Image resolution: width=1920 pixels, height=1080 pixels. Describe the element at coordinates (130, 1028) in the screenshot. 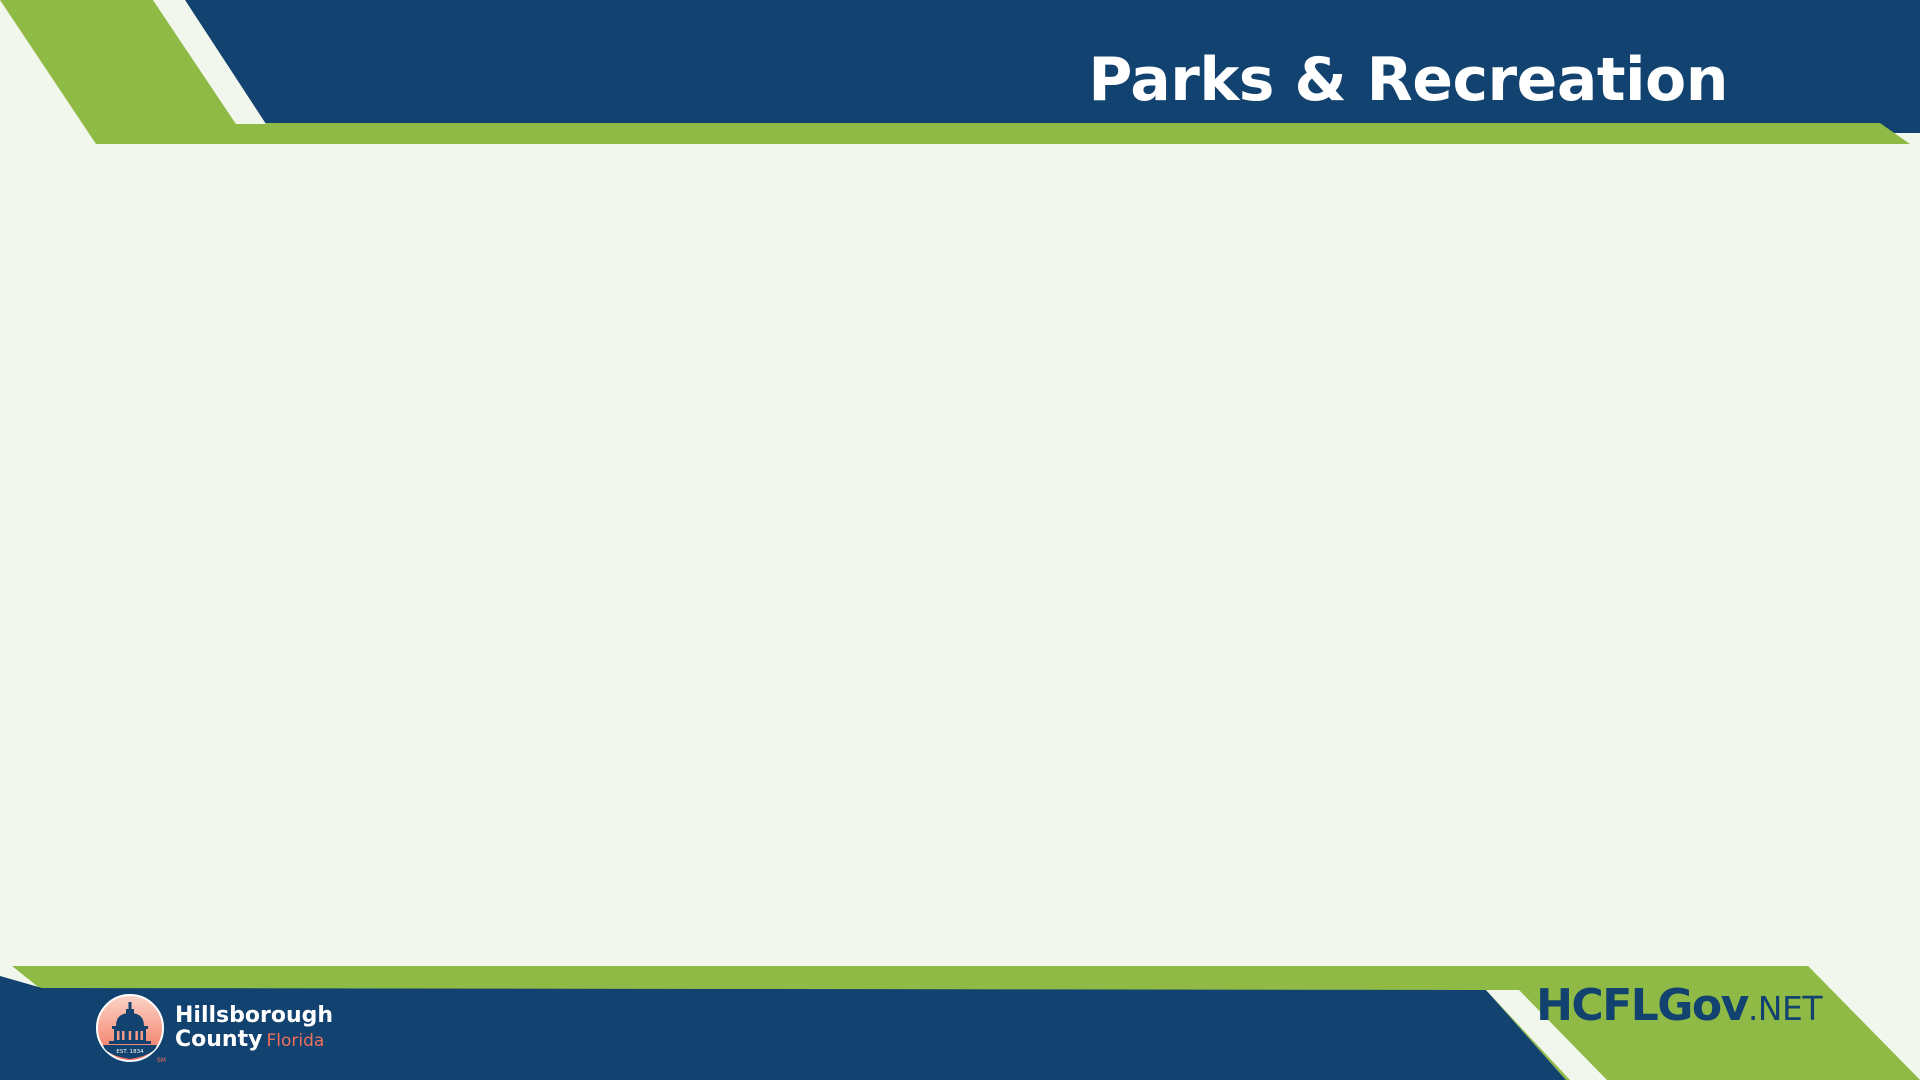

I see `county-seal-icon: EST. 1834 SM` at that location.